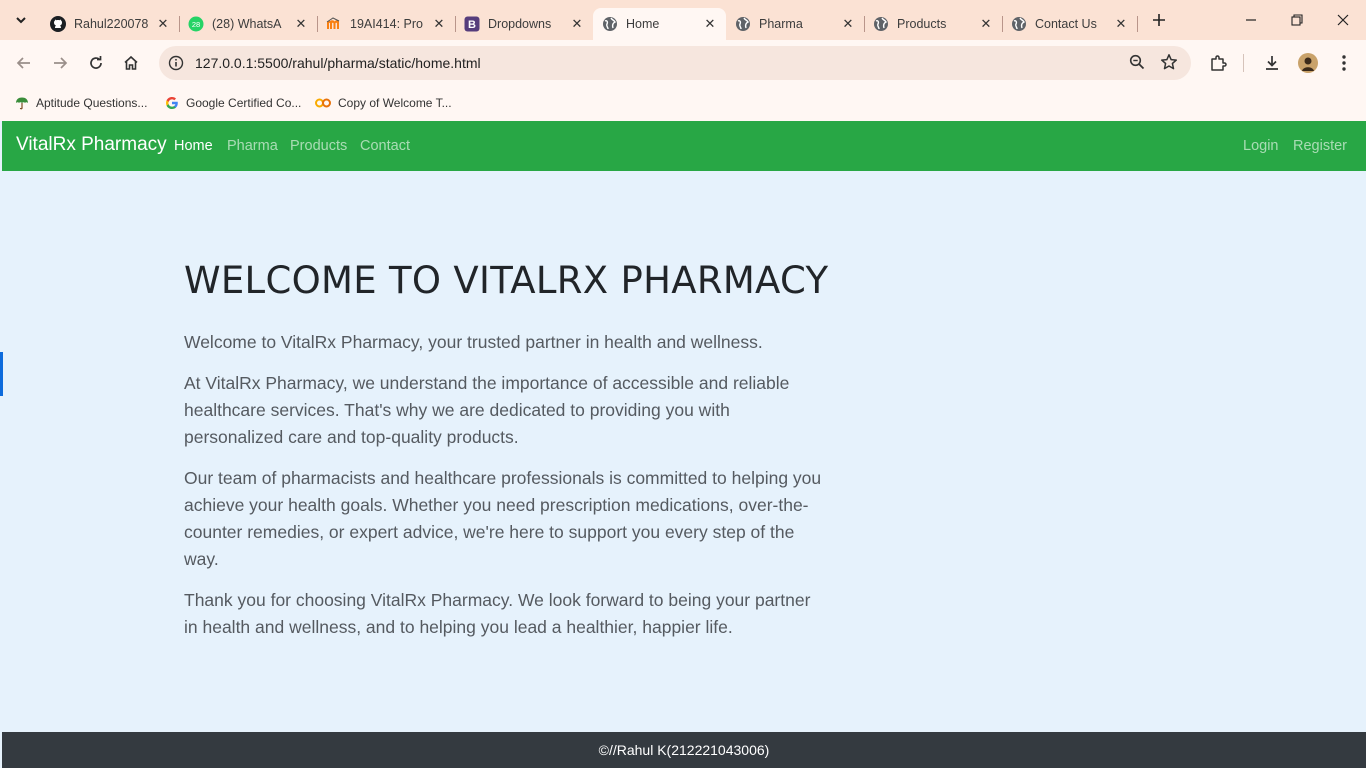 The width and height of the screenshot is (1366, 768). I want to click on tab-moodle: 19AI414: Pro ✕, so click(386, 24).